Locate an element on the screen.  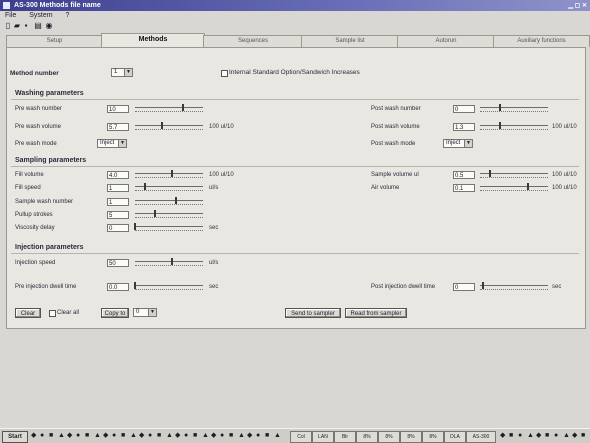
pre-wash-number-slider is located at coordinates (169, 108).